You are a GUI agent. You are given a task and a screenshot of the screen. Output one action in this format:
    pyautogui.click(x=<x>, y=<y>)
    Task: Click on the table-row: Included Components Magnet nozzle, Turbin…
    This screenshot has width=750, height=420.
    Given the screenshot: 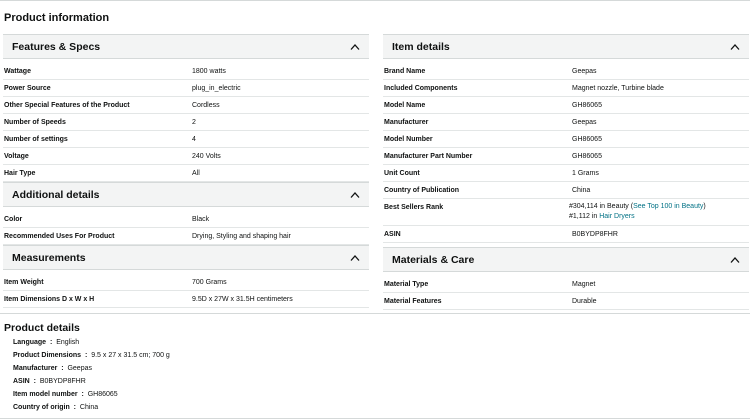 What is the action you would take?
    pyautogui.click(x=566, y=88)
    